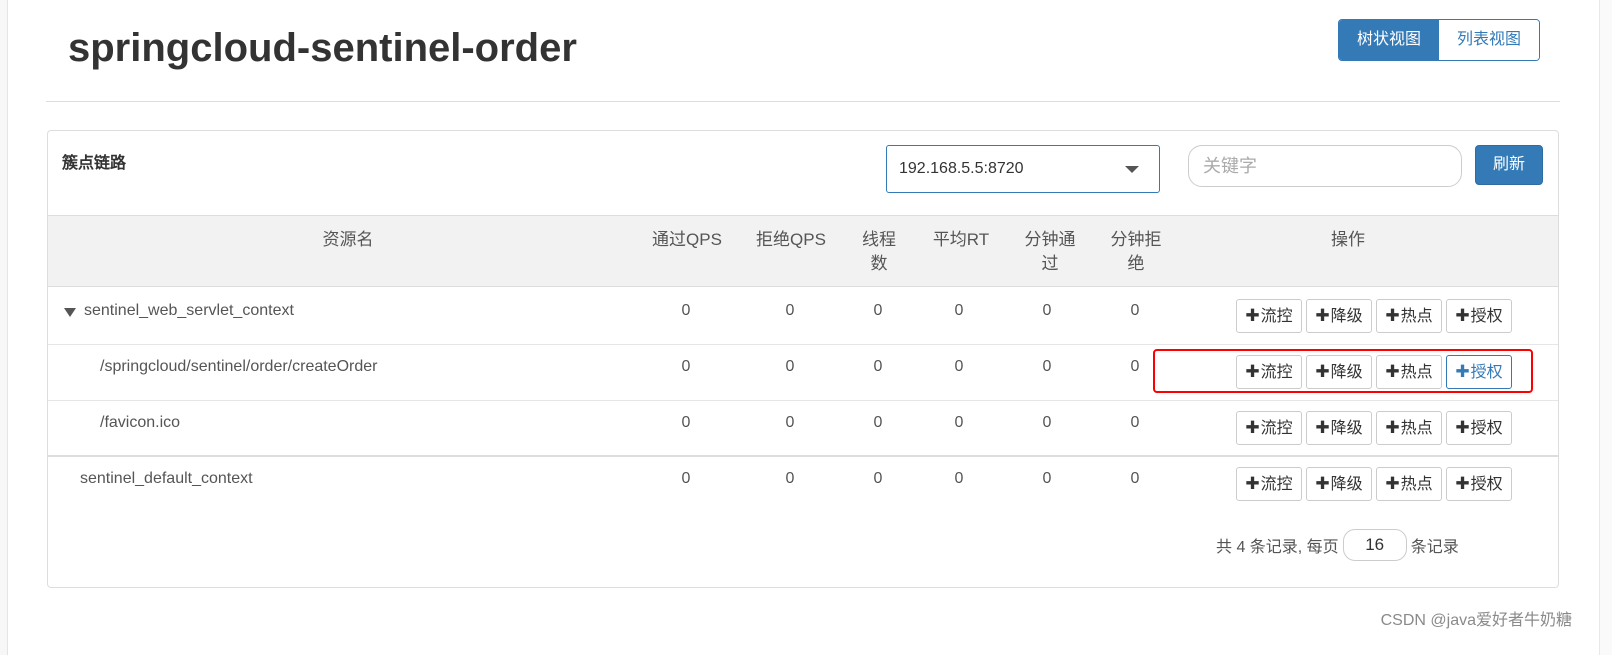 The height and width of the screenshot is (655, 1612). I want to click on machine-select: 192.168.5.5:8720, so click(1023, 169).